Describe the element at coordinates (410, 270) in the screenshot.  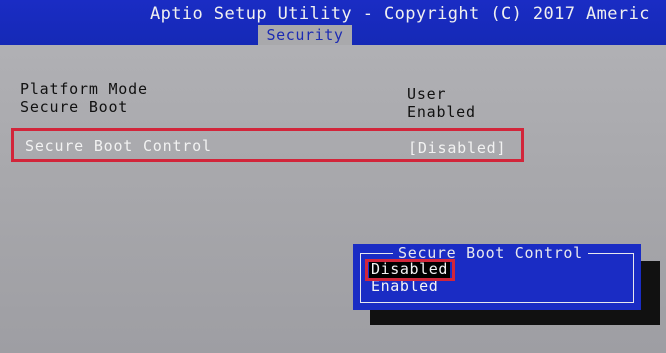
I see `option-disabled-highlight` at that location.